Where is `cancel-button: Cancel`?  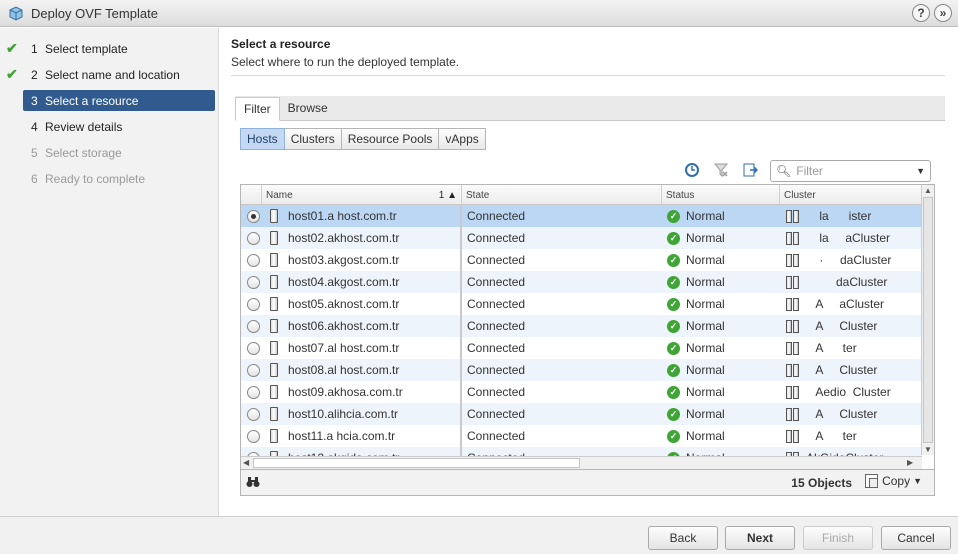 cancel-button: Cancel is located at coordinates (916, 538).